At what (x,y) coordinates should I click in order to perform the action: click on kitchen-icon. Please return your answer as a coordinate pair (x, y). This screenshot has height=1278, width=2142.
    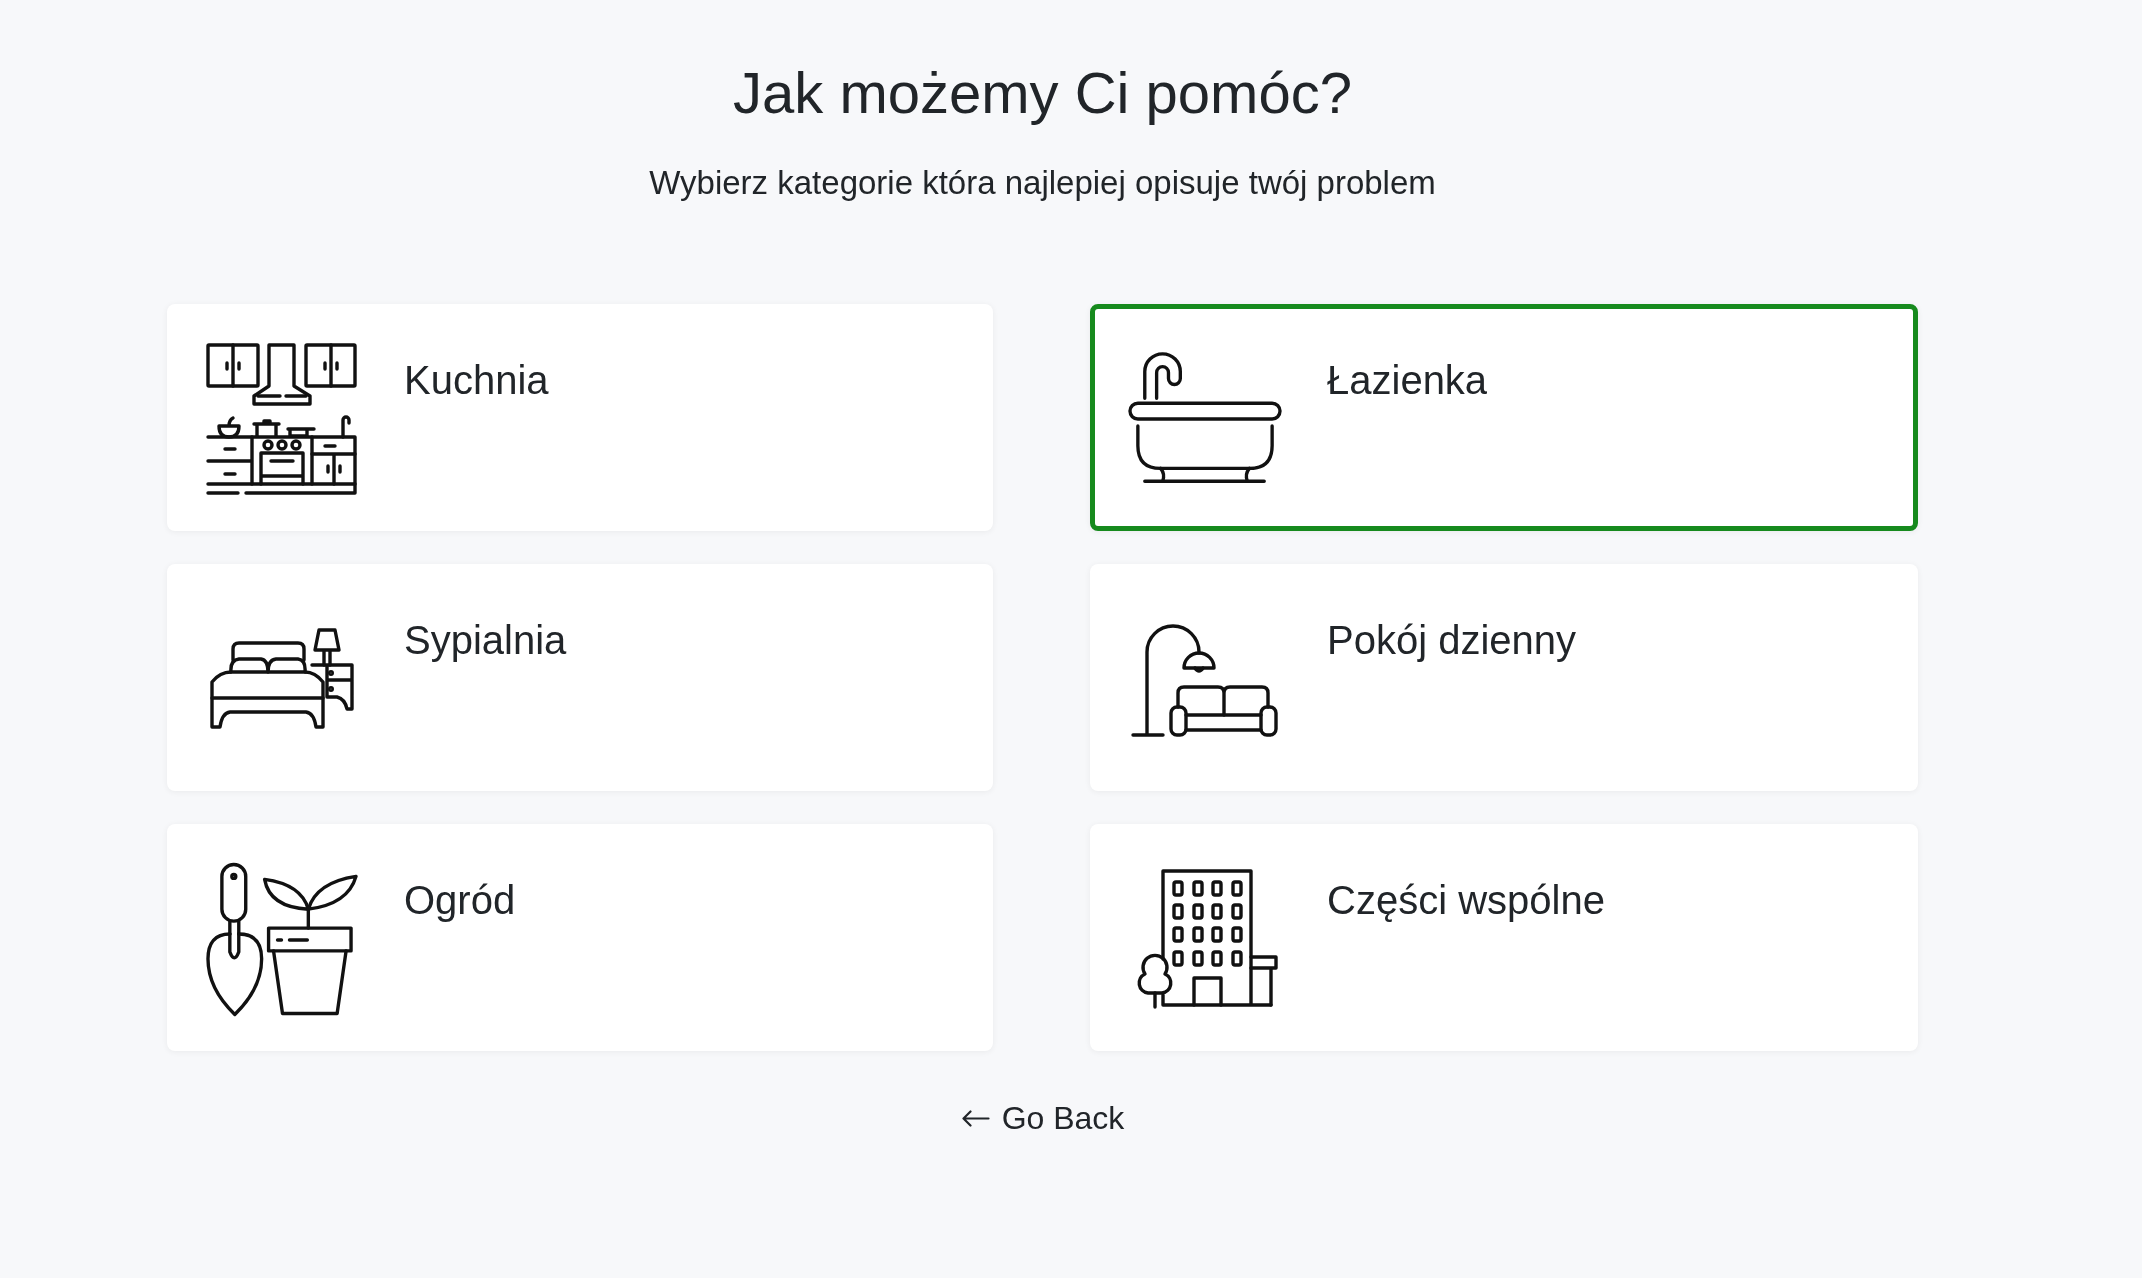
    Looking at the image, I should click on (282, 419).